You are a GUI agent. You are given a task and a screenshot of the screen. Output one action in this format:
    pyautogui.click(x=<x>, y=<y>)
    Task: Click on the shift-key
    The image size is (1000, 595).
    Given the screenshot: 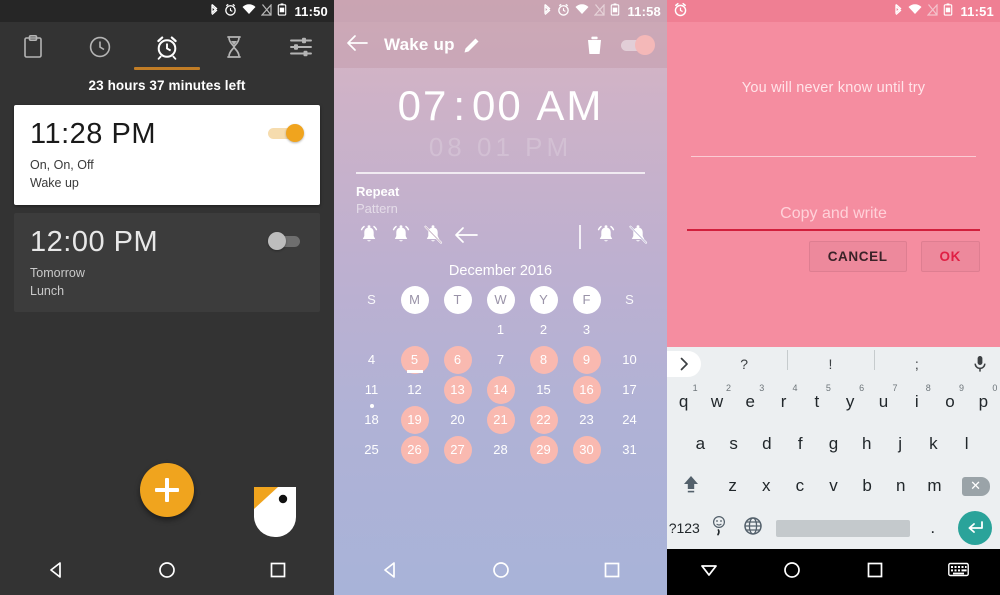 What is the action you would take?
    pyautogui.click(x=691, y=486)
    